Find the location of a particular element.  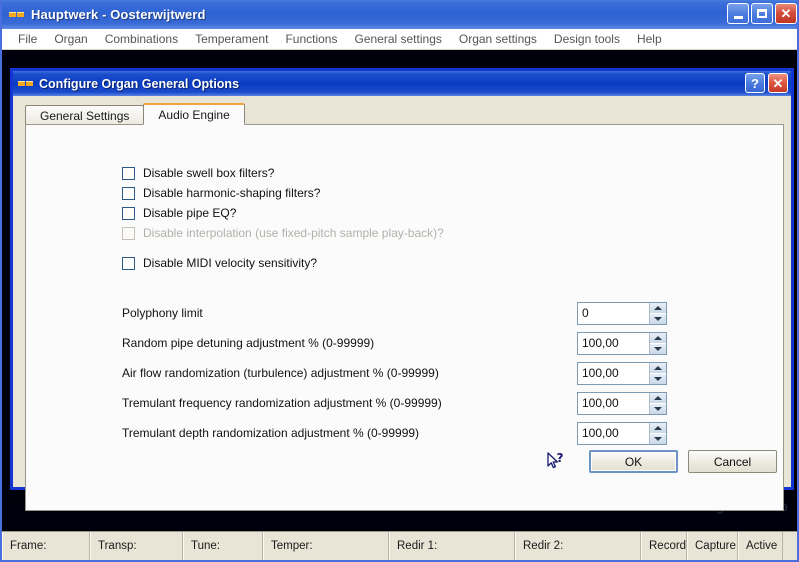

checkbox-row-disable-harmonic-shaping-filters: Disable harmonic-shaping filters? is located at coordinates (402, 193).